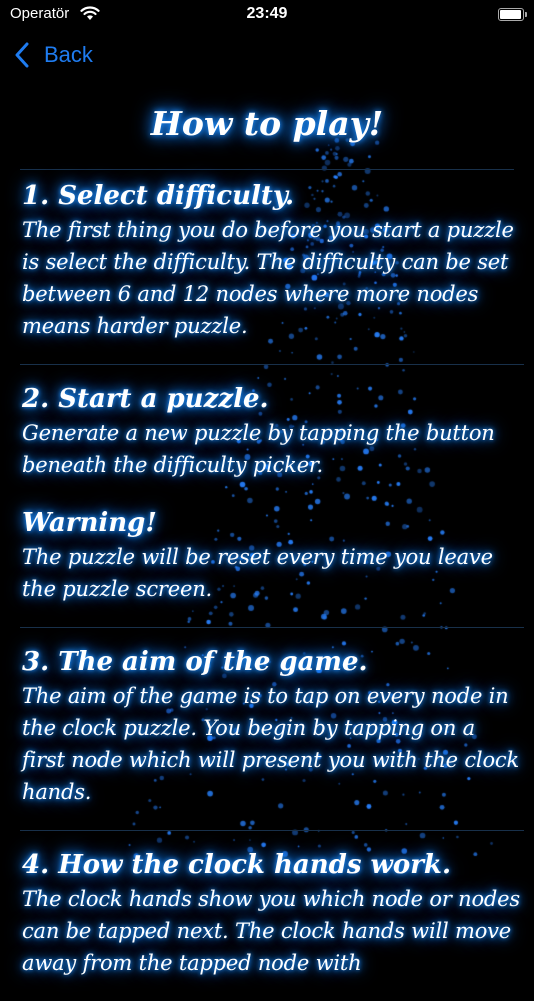 The width and height of the screenshot is (534, 1001). I want to click on section-heading: 4. How the clock hands work., so click(236, 865).